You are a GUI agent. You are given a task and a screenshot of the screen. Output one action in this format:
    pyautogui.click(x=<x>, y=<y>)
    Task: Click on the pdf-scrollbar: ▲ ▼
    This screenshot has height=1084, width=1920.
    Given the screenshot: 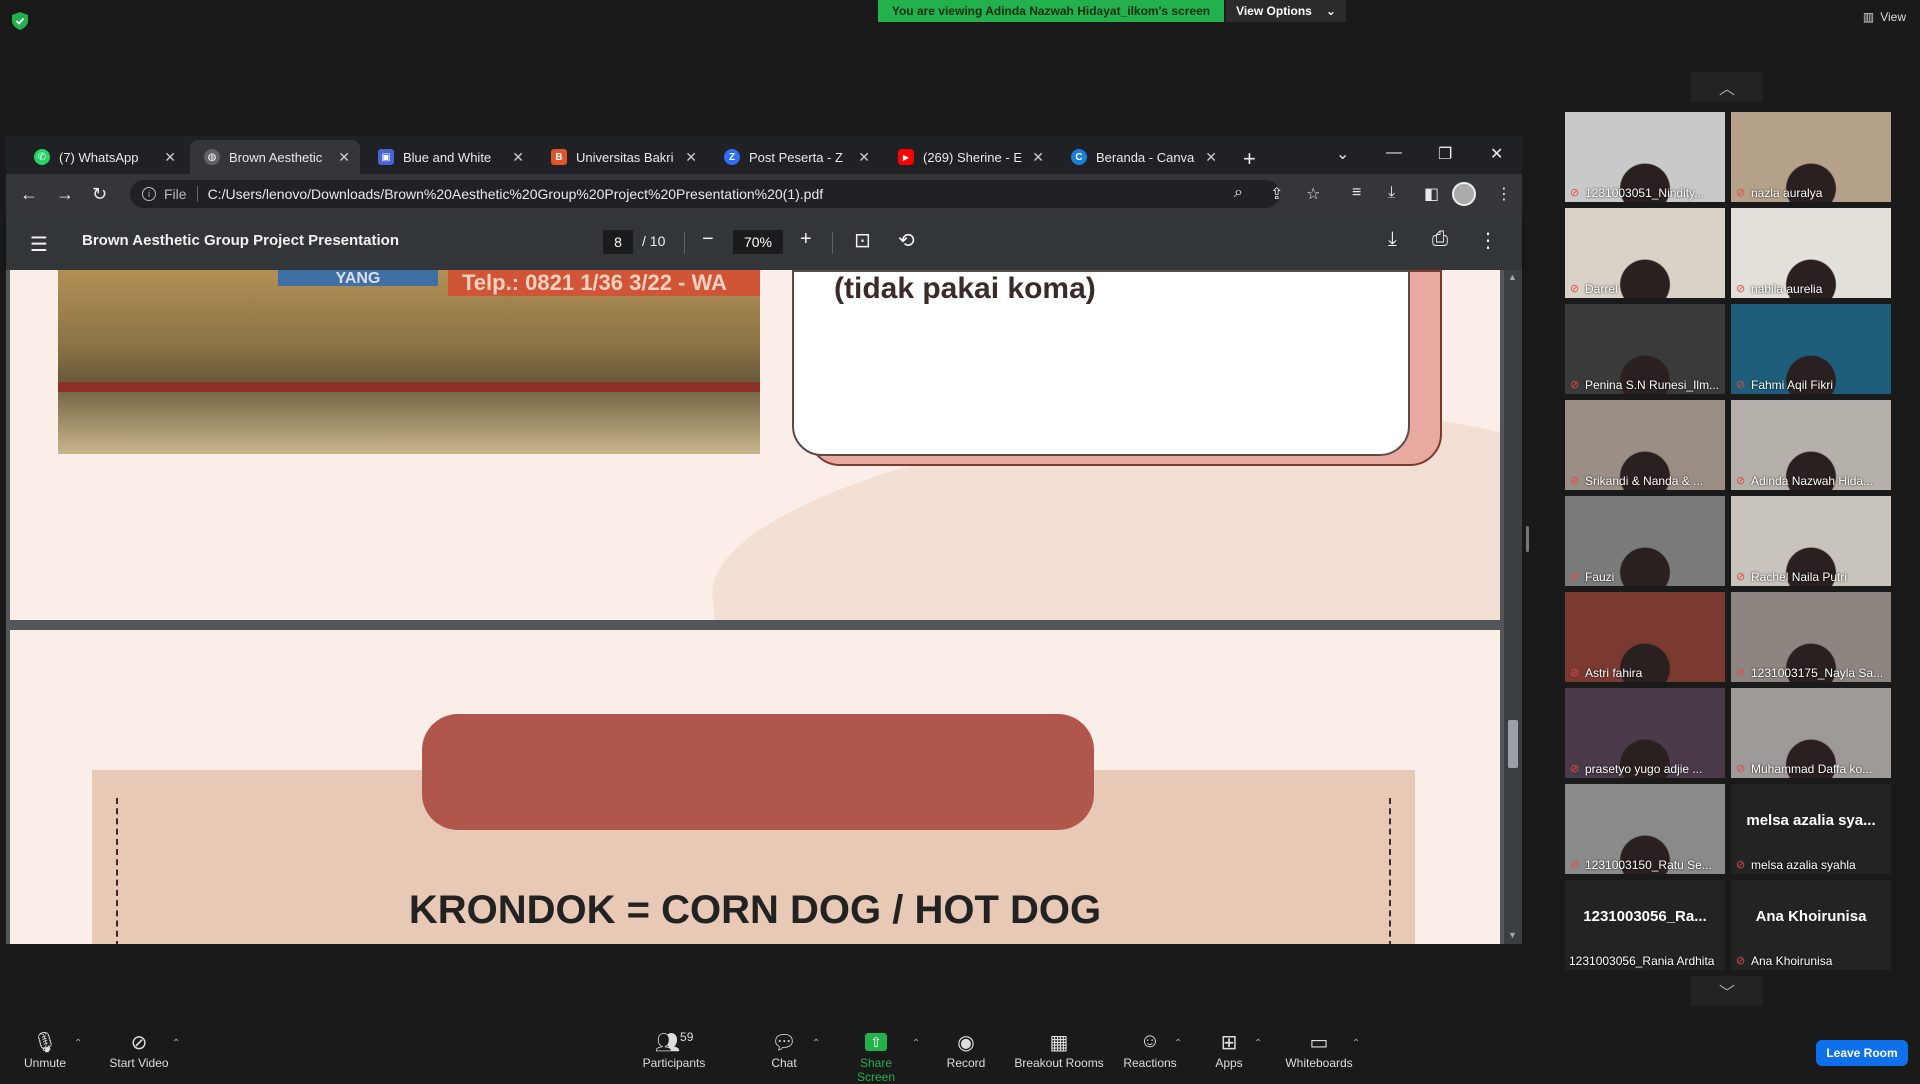 What is the action you would take?
    pyautogui.click(x=1513, y=607)
    